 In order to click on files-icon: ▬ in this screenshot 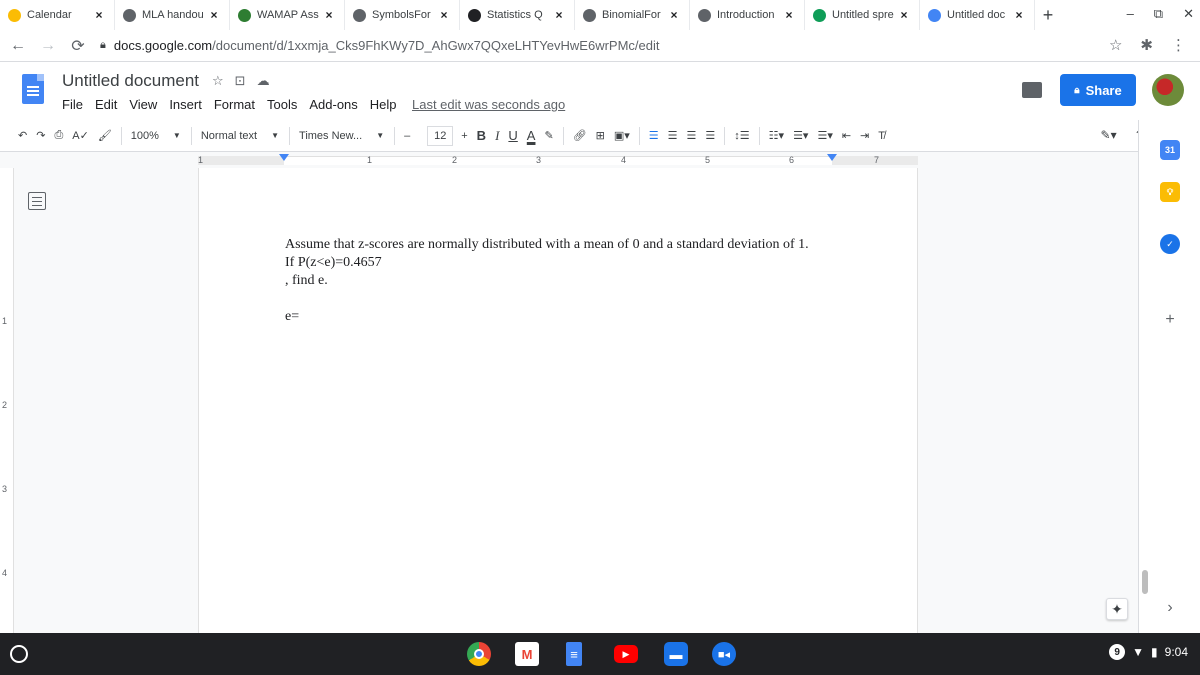, I will do `click(676, 654)`.